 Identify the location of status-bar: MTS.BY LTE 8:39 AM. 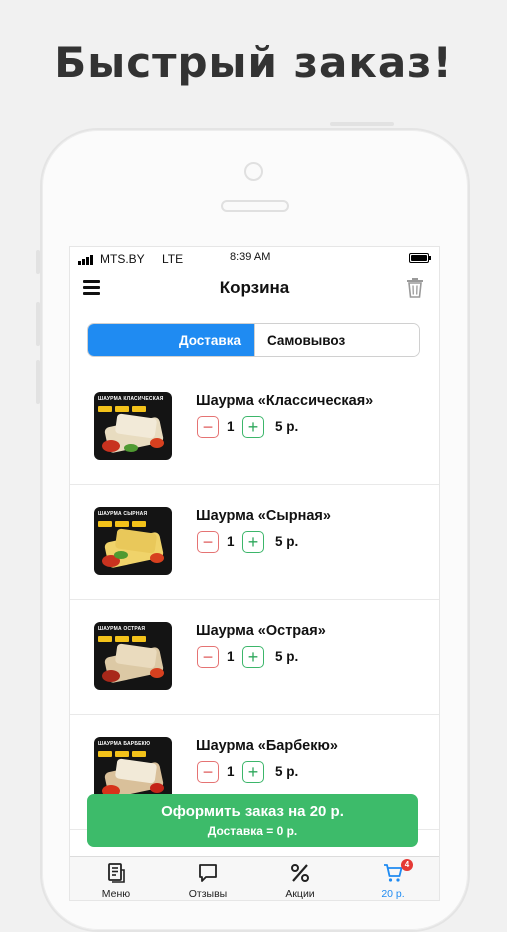
(254, 259).